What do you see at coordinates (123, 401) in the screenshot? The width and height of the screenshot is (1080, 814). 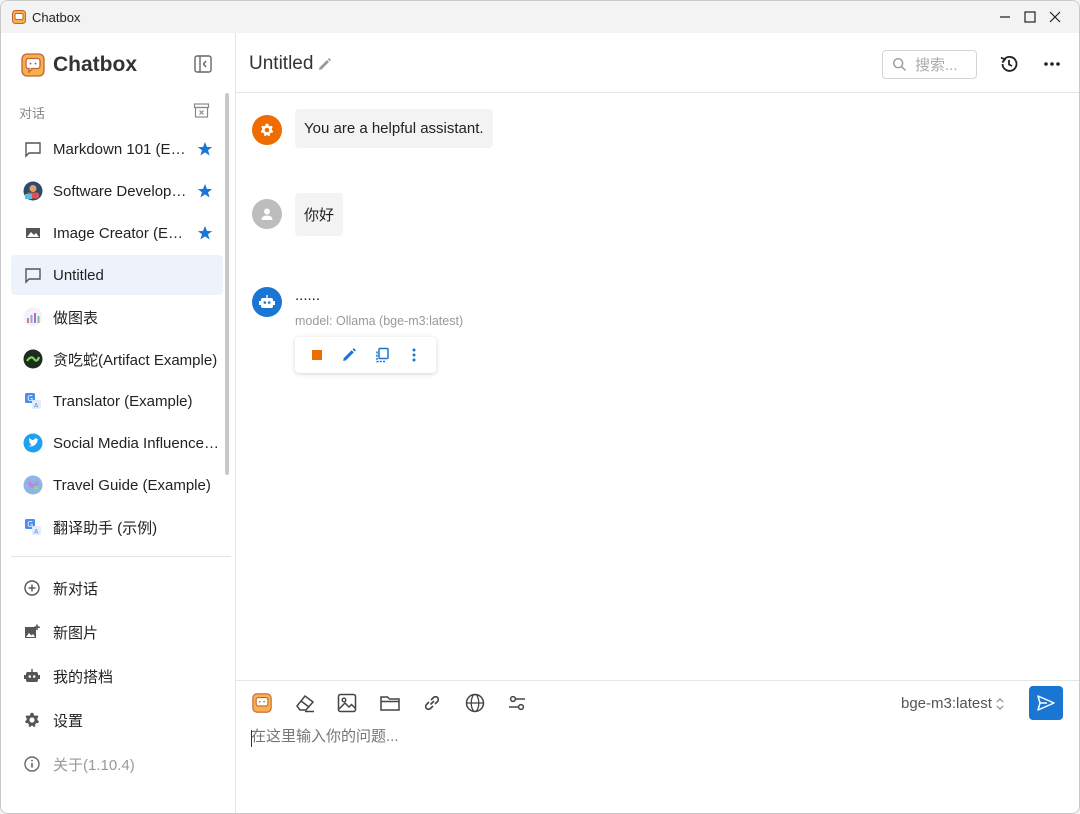 I see `conversation-label: Translator (Example)` at bounding box center [123, 401].